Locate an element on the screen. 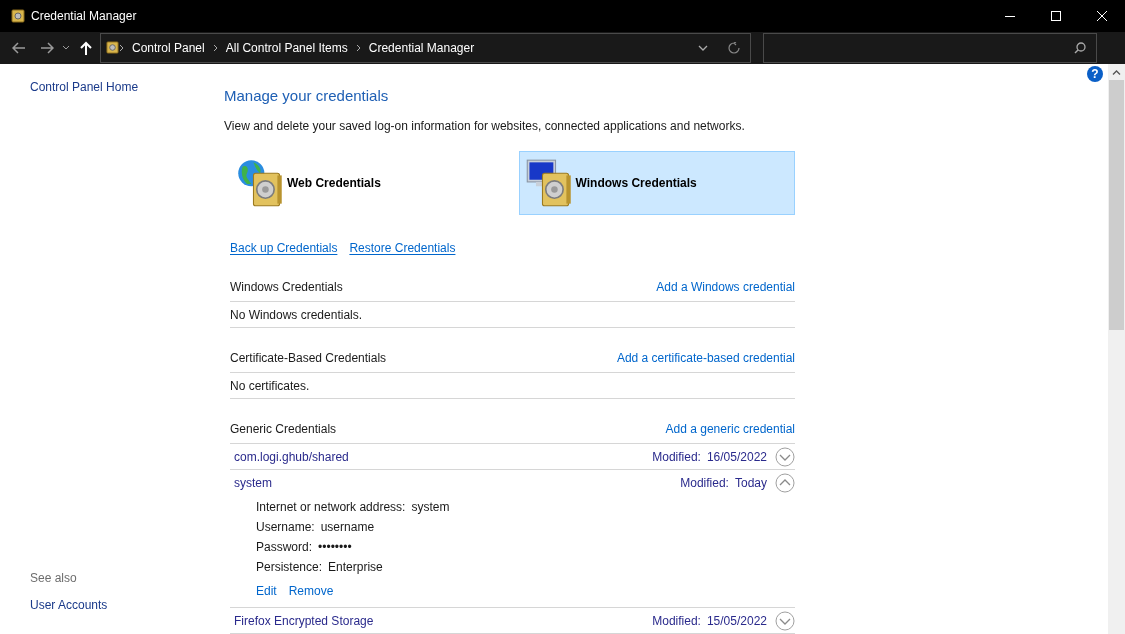 Image resolution: width=1125 pixels, height=634 pixels. detail-value: system is located at coordinates (430, 507).